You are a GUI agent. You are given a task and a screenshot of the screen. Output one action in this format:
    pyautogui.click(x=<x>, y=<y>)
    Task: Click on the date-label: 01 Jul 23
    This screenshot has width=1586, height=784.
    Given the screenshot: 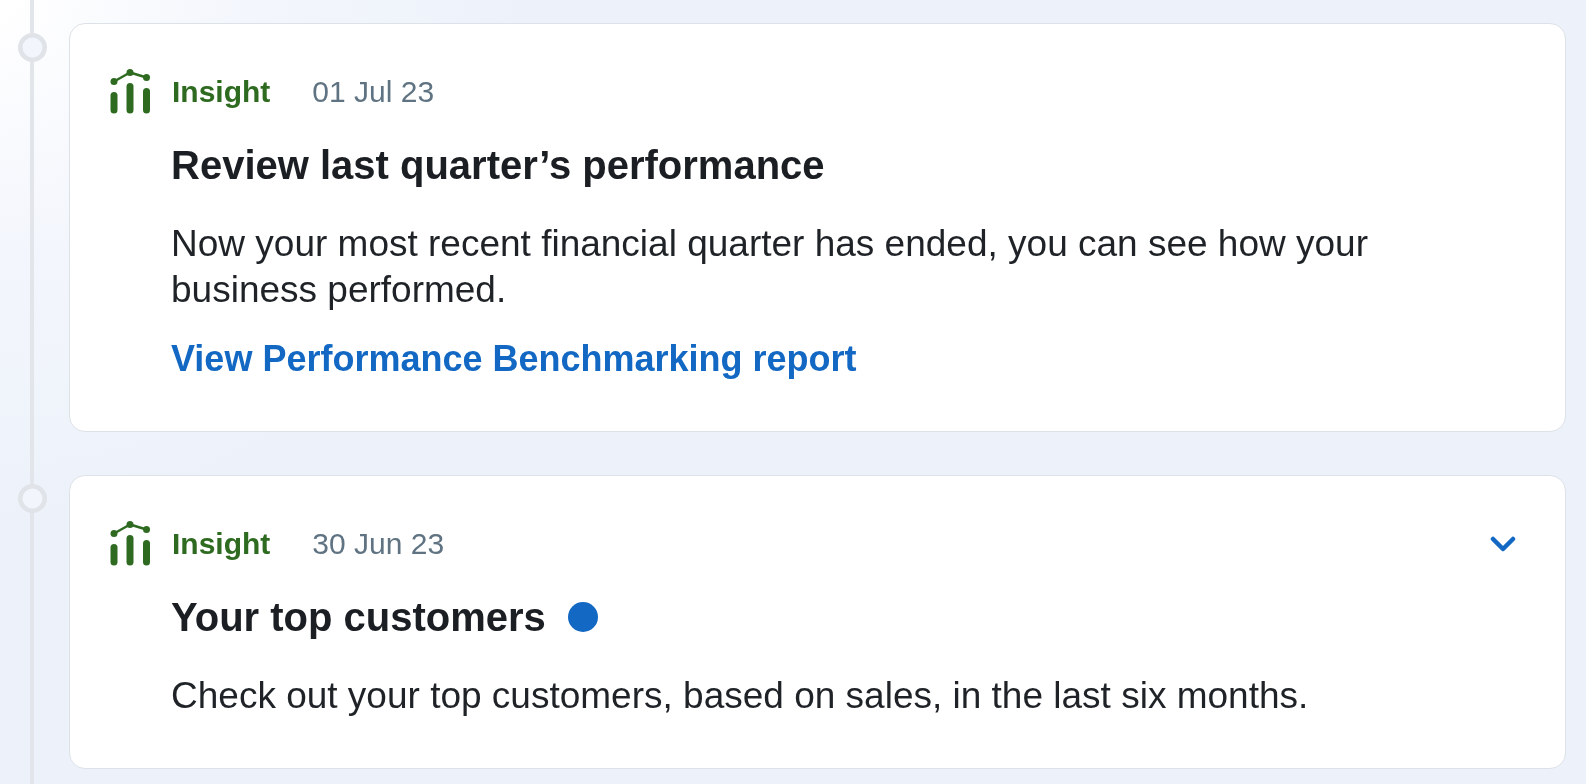 What is the action you would take?
    pyautogui.click(x=373, y=91)
    